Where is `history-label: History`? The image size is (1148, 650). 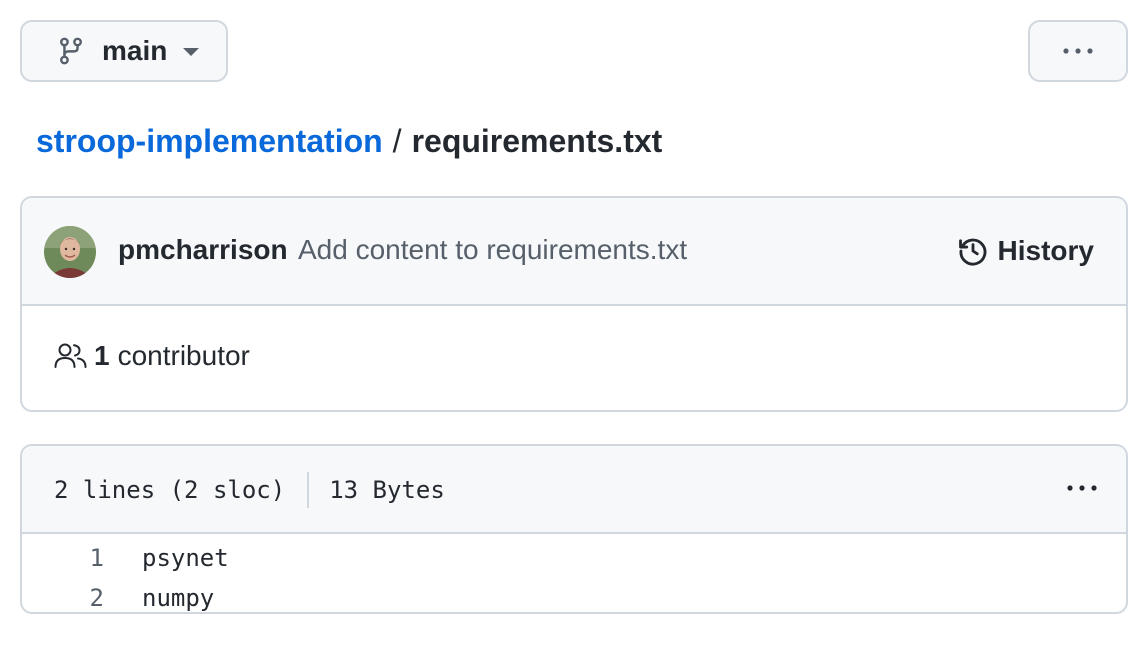
history-label: History is located at coordinates (1045, 250).